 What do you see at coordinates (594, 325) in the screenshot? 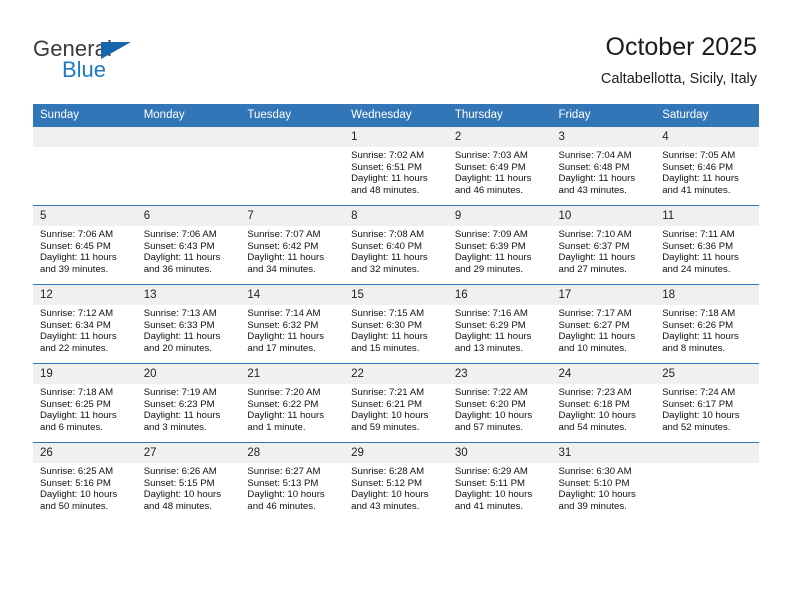
I see `day-detail-line: Sunset: 6:27 PM` at bounding box center [594, 325].